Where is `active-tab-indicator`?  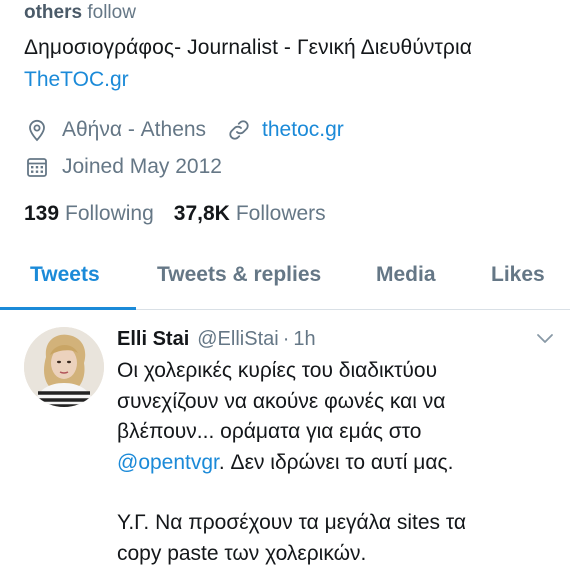 active-tab-indicator is located at coordinates (68, 308).